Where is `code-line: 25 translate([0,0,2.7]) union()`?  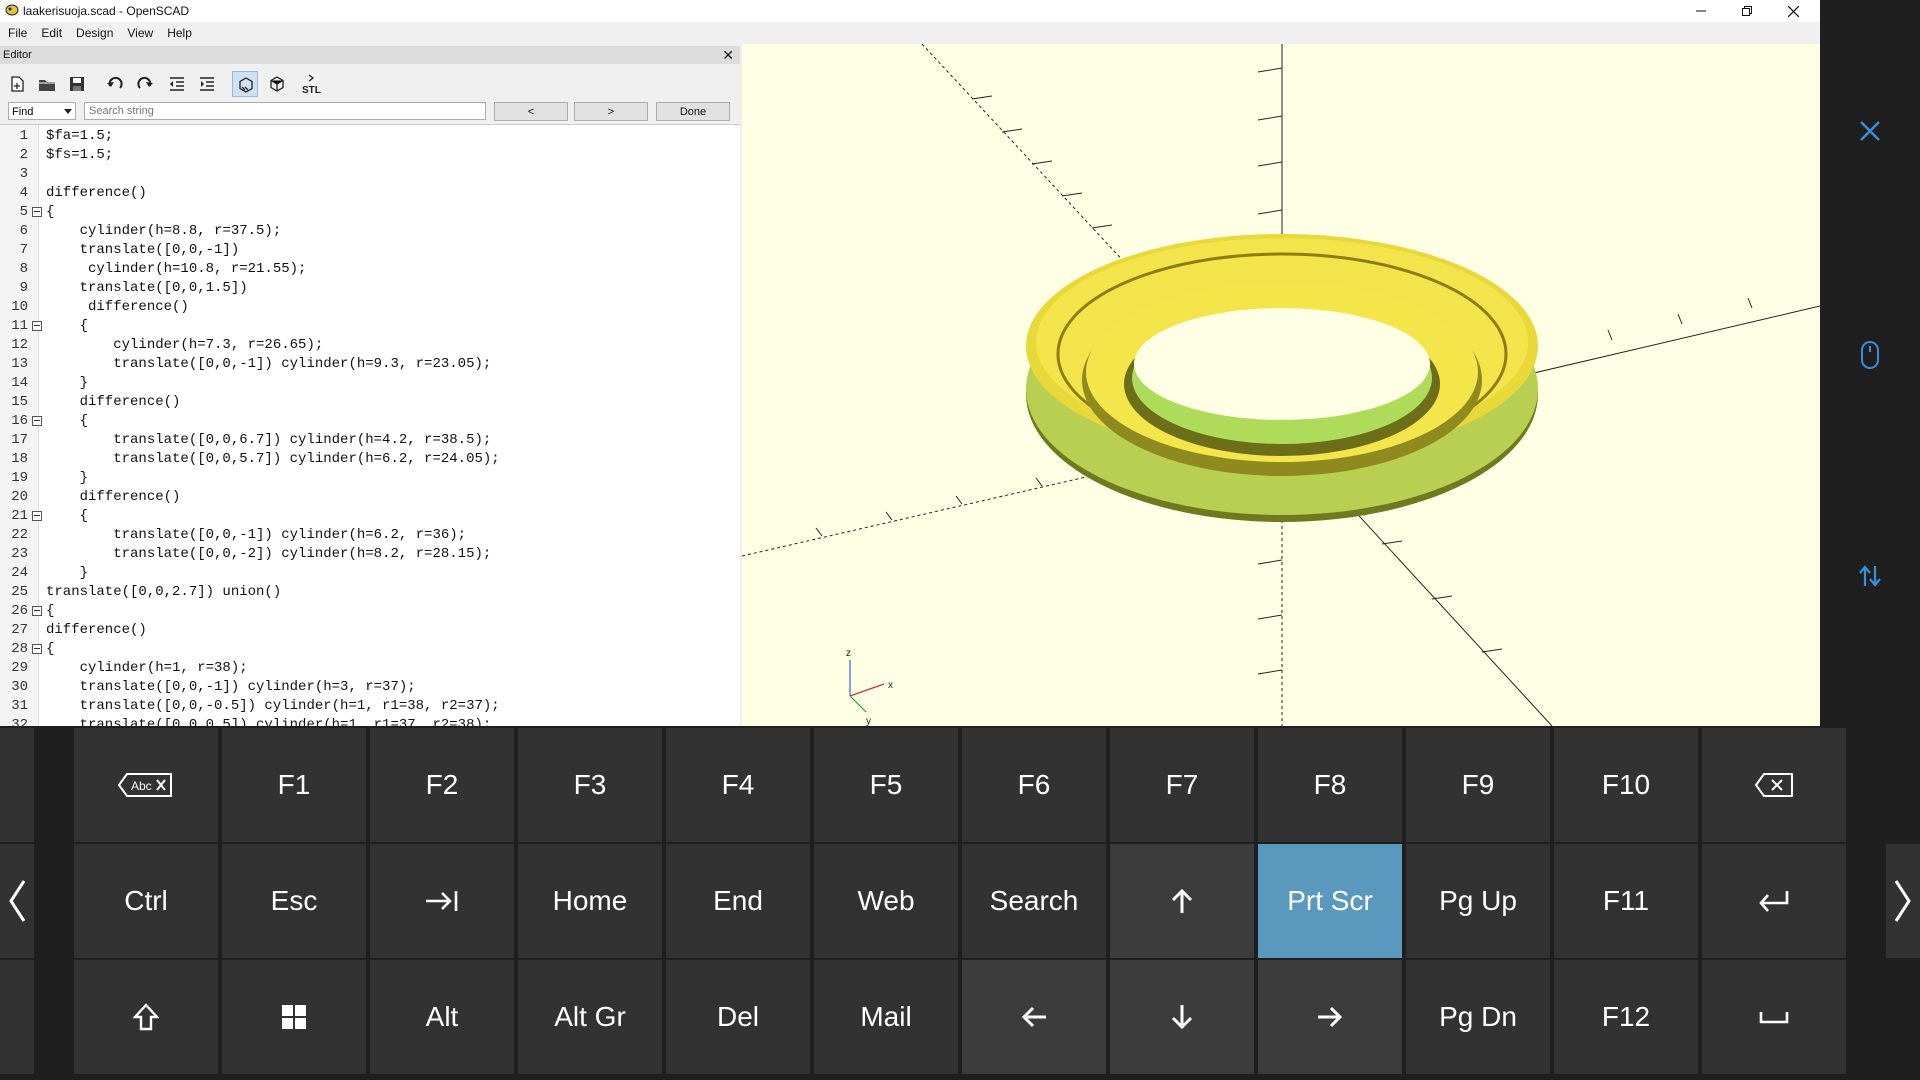
code-line: 25 translate([0,0,2.7]) union() is located at coordinates (370, 592).